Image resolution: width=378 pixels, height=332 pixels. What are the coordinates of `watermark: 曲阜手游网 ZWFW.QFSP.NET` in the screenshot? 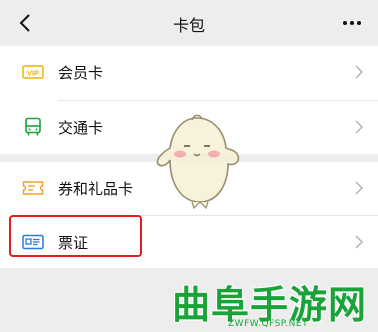 It's located at (273, 302).